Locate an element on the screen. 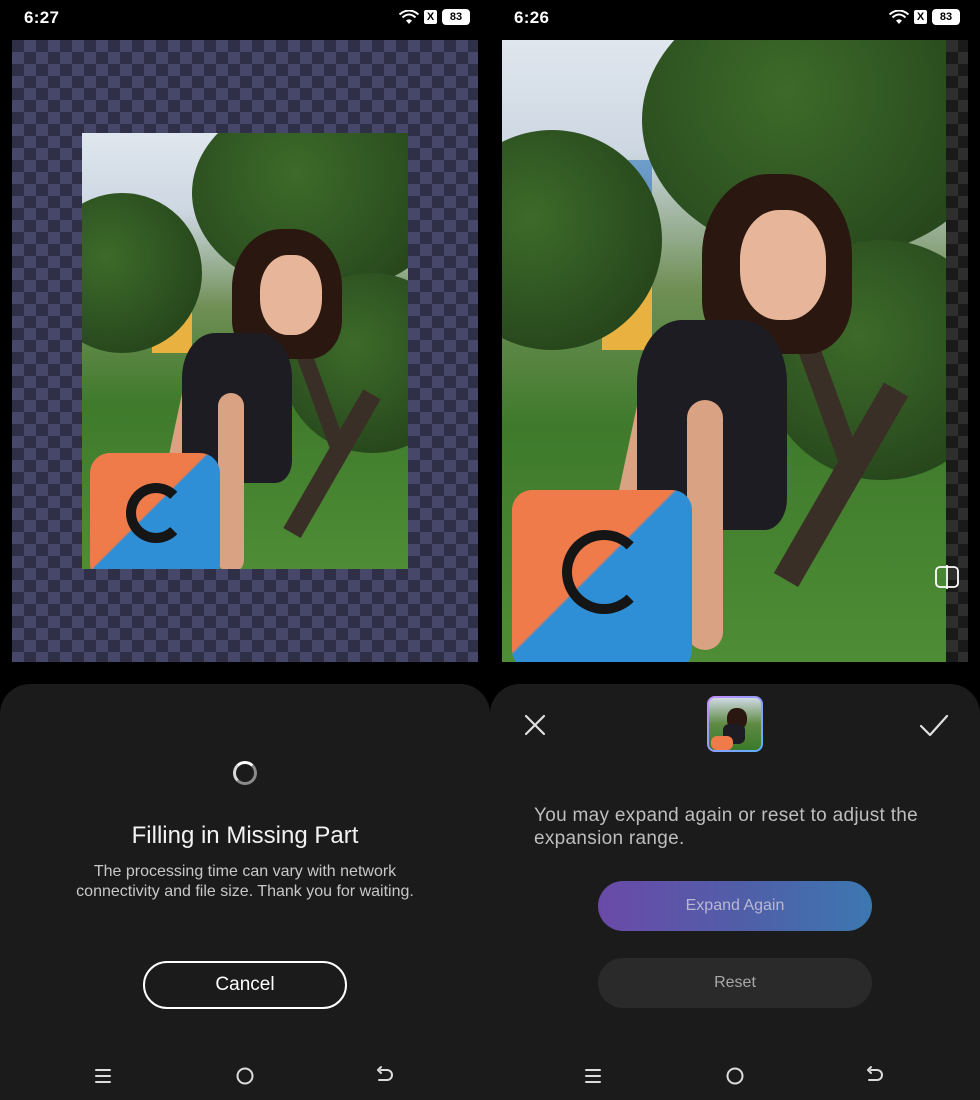 This screenshot has height=1100, width=980. check-icon is located at coordinates (934, 725).